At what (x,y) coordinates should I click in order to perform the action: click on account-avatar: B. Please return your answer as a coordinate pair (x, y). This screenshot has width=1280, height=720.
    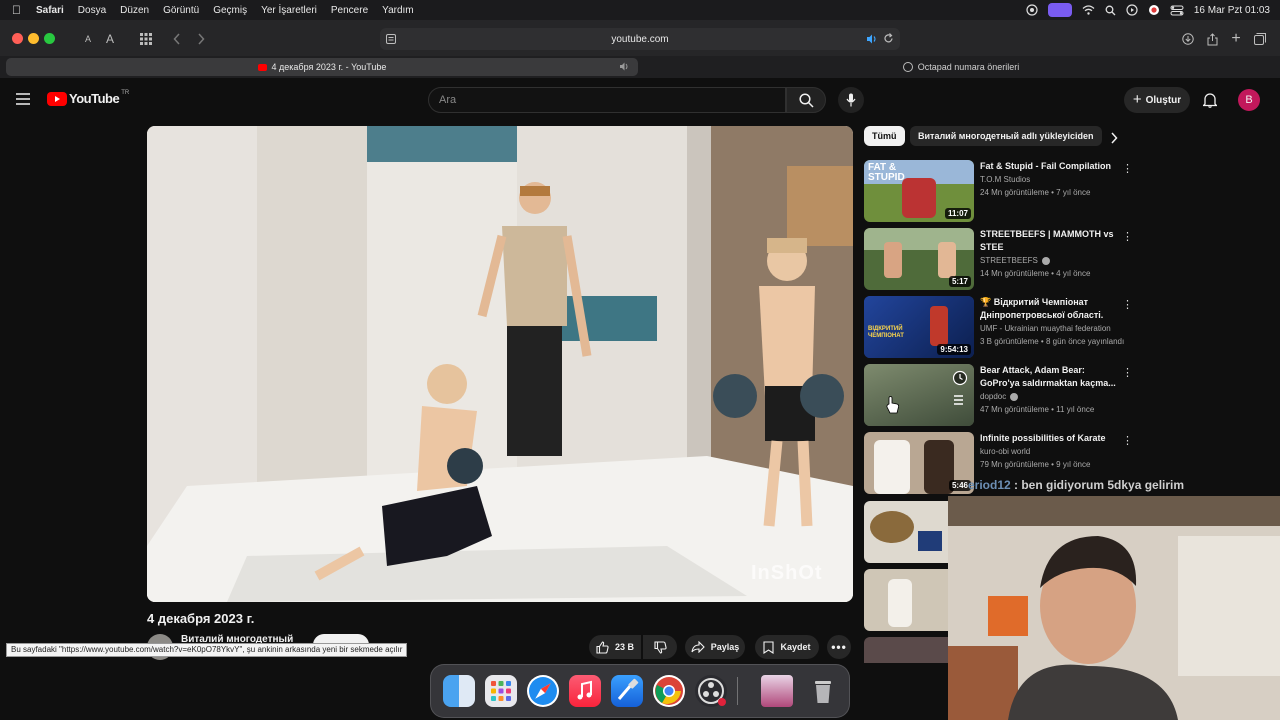
    Looking at the image, I should click on (1249, 100).